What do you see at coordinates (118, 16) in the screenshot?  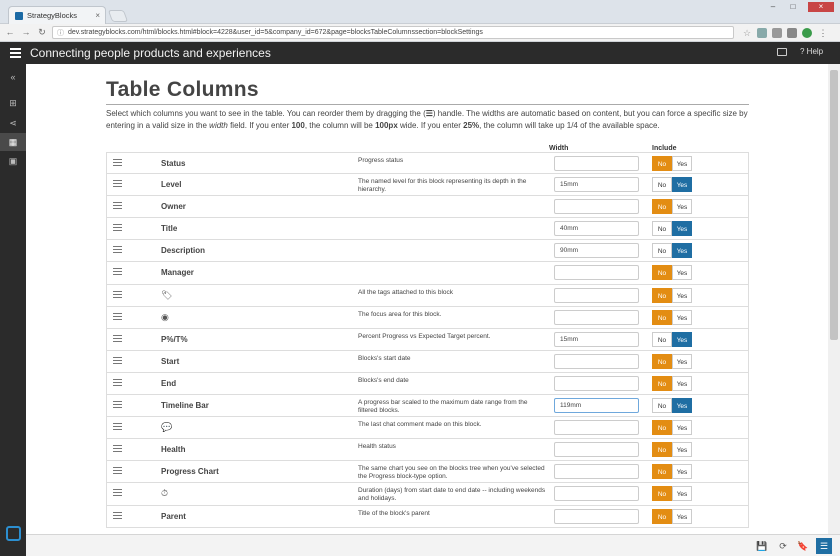 I see `new-tab-button` at bounding box center [118, 16].